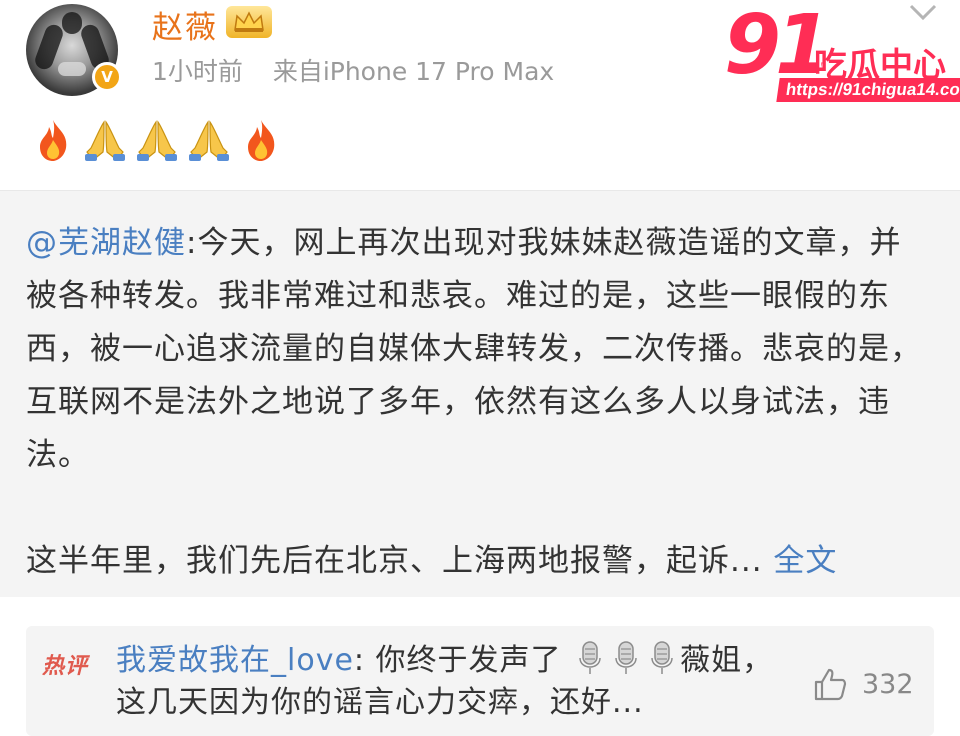  What do you see at coordinates (888, 684) in the screenshot?
I see `like-count: 332` at bounding box center [888, 684].